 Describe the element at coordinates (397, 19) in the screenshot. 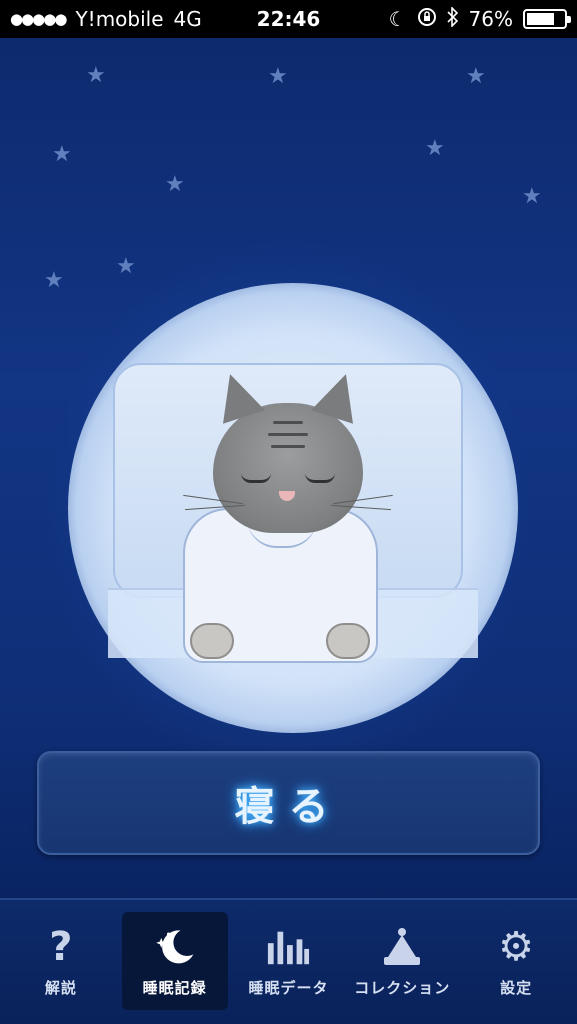

I see `do-not-disturb-icon: ☾` at that location.